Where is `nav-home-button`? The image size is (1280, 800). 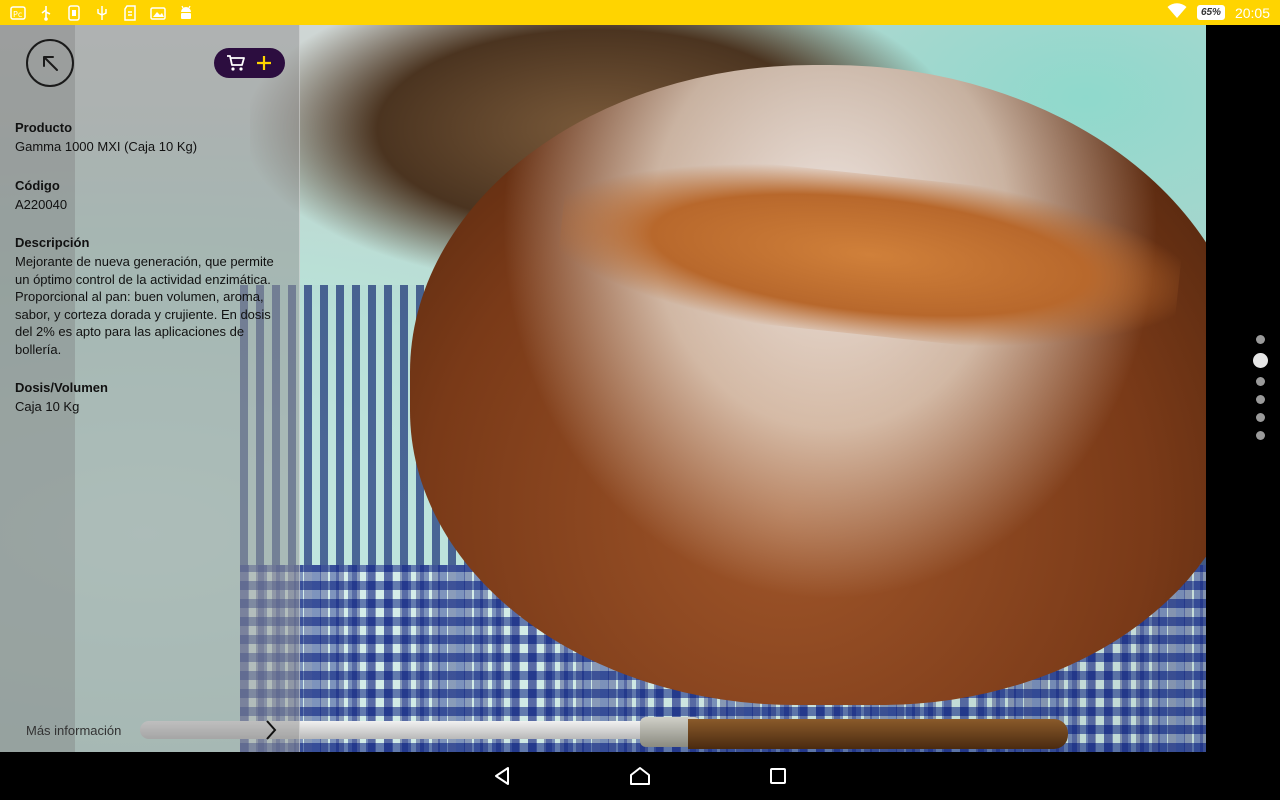
nav-home-button is located at coordinates (640, 776).